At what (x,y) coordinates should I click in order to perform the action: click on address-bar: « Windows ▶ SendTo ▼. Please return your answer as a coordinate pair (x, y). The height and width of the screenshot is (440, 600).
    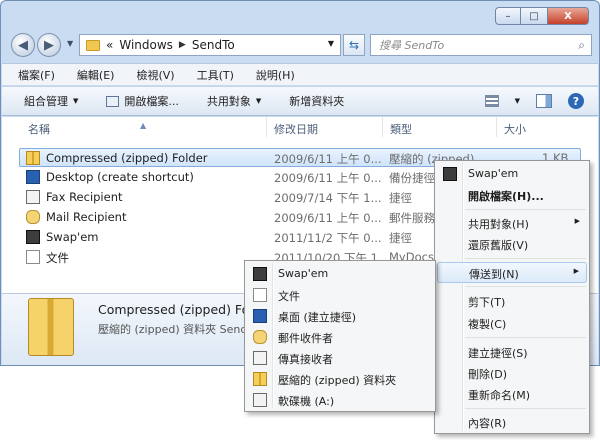
    Looking at the image, I should click on (210, 45).